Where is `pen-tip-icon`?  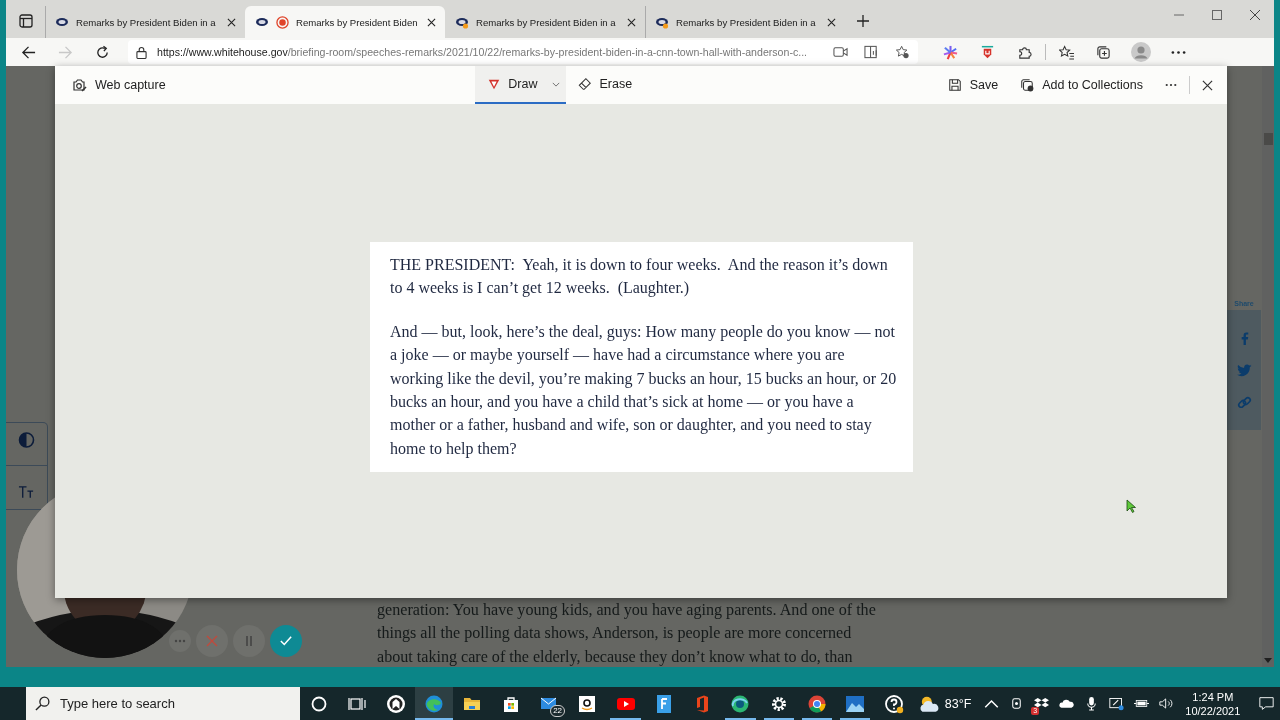 pen-tip-icon is located at coordinates (494, 84).